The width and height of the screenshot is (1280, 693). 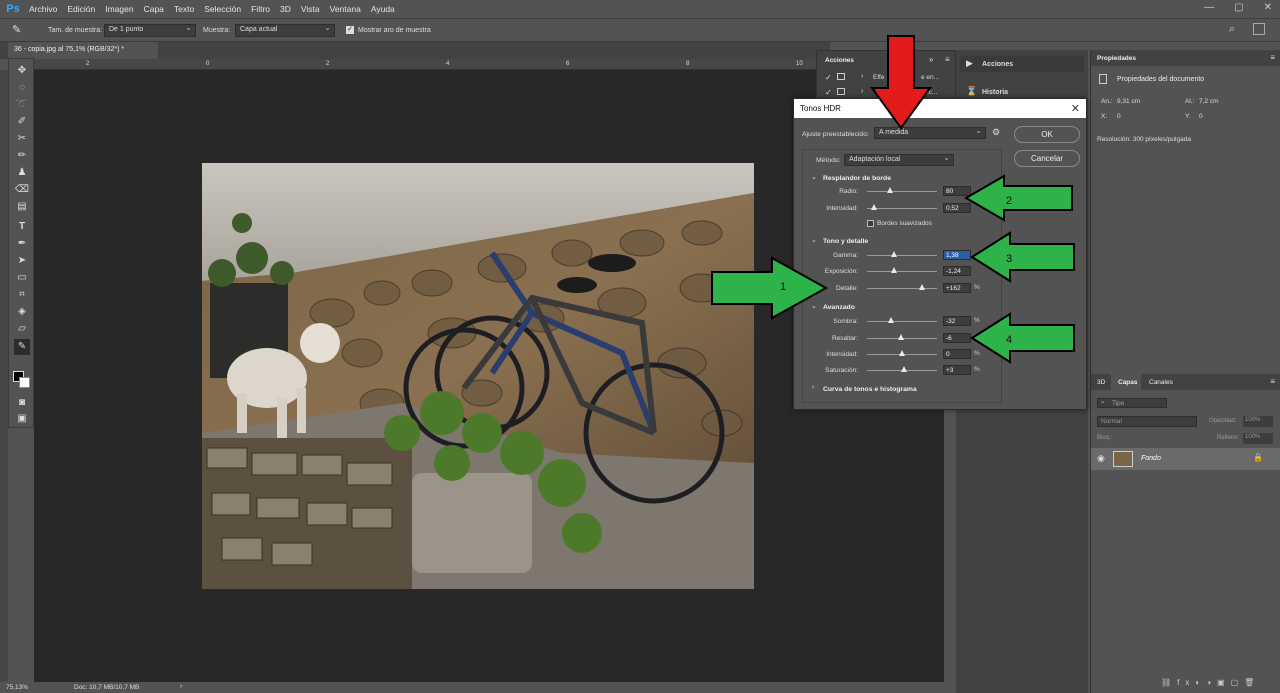 I want to click on search-icon: ⌕, so click(x=1232, y=29).